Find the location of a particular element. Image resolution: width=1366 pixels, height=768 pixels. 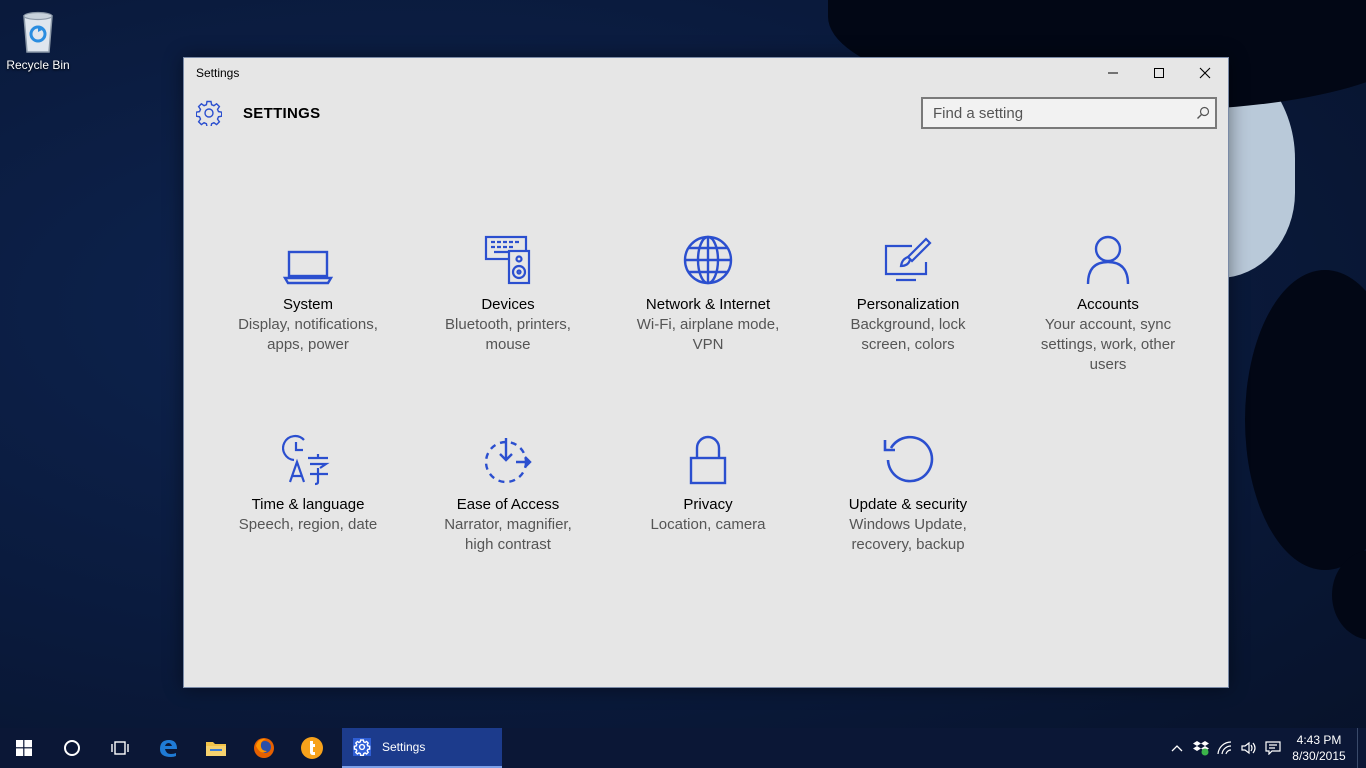

speaker-icon is located at coordinates (1248, 748).